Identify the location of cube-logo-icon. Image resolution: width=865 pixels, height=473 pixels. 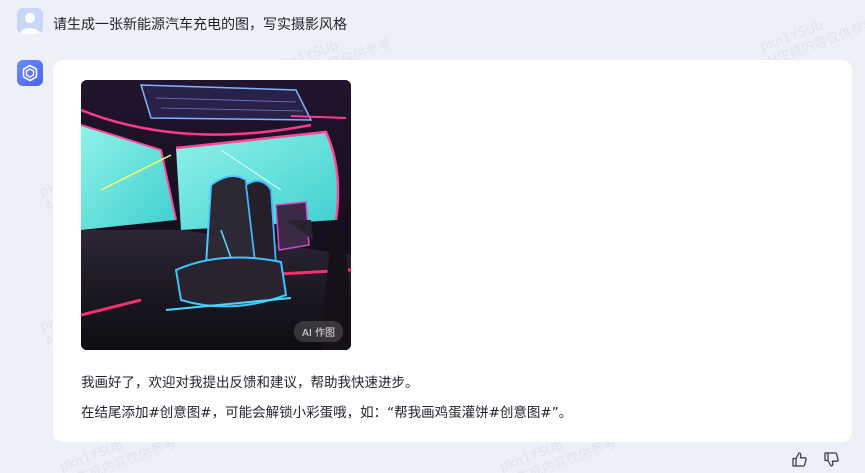
(30, 73).